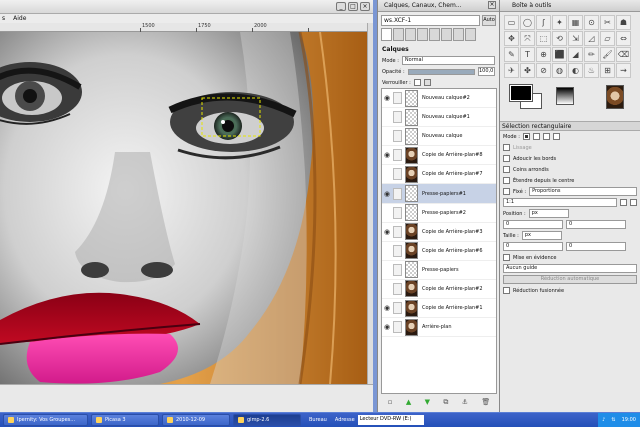  Describe the element at coordinates (607, 38) in the screenshot. I see `tool-icon: ▱` at that location.